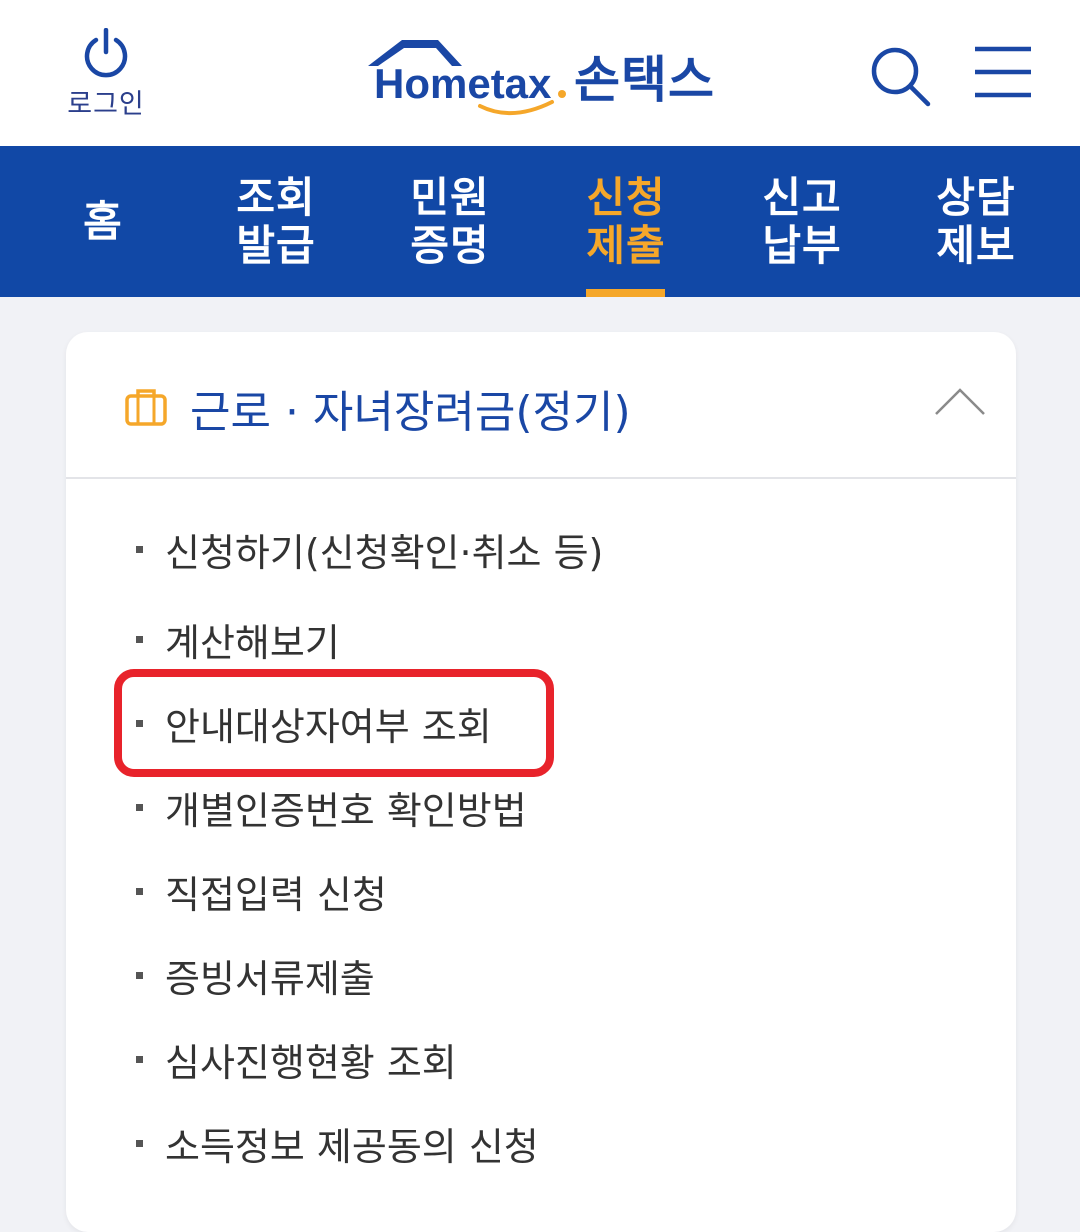 The height and width of the screenshot is (1232, 1080). Describe the element at coordinates (625, 293) in the screenshot. I see `active-tab-indicator` at that location.